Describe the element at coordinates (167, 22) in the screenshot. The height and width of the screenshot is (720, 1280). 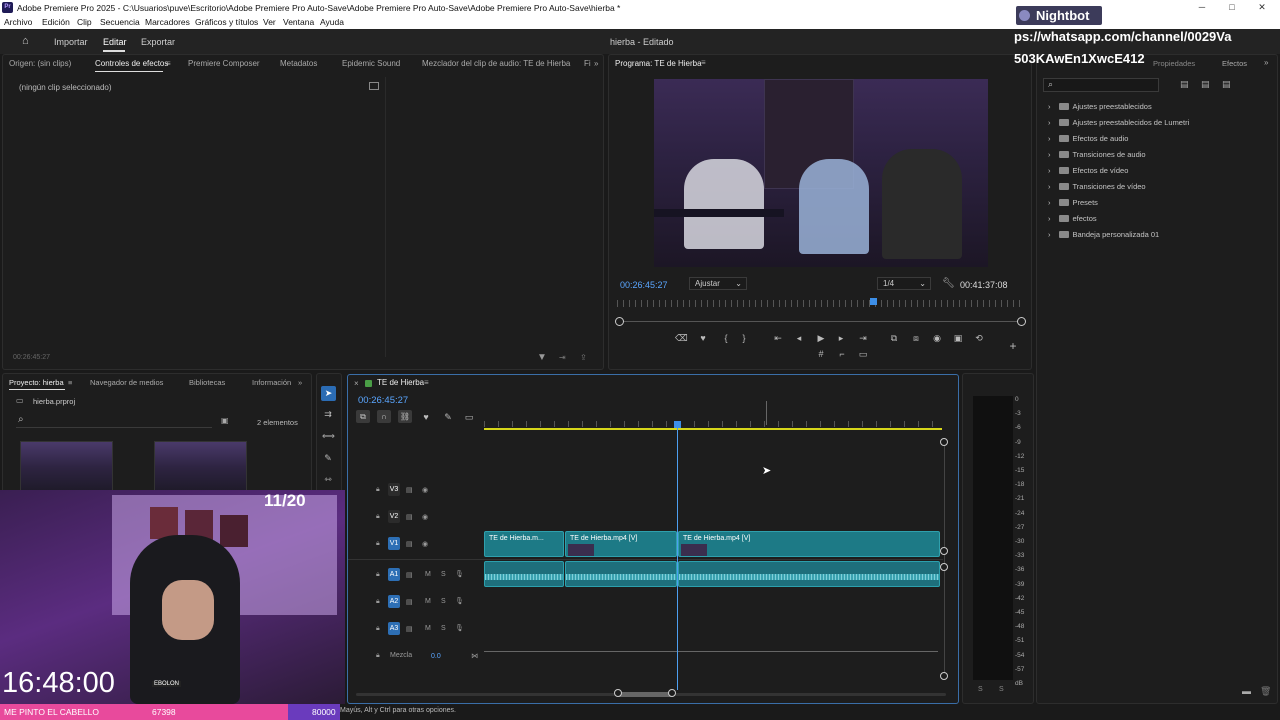
I see `menu-marcadores: Marcadores` at that location.